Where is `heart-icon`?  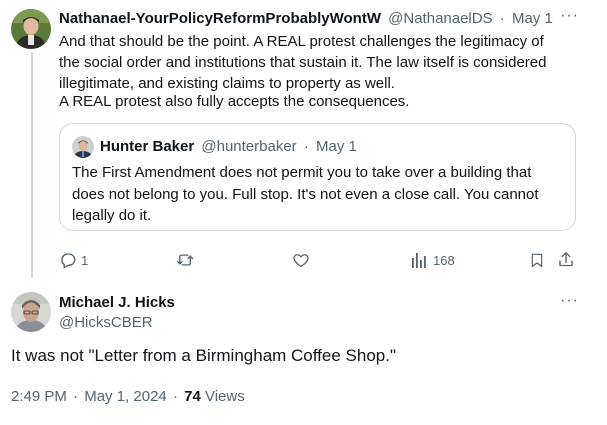 heart-icon is located at coordinates (301, 261).